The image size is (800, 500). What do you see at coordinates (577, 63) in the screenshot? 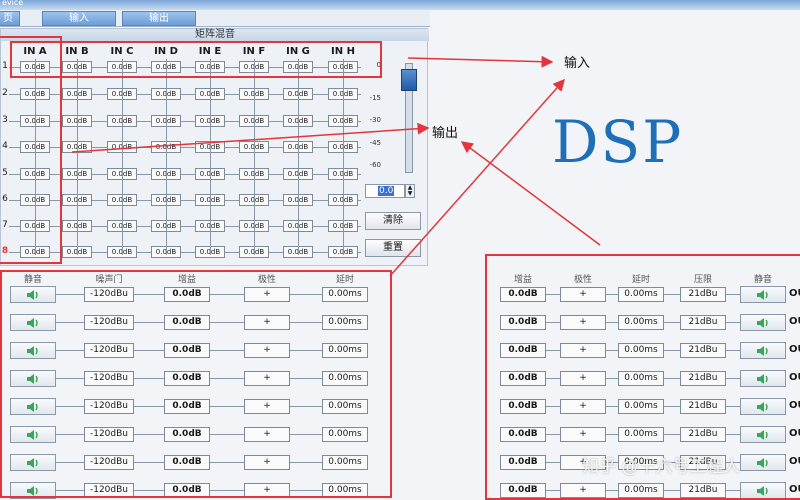
I see `input-annotation-label: 输入` at bounding box center [577, 63].